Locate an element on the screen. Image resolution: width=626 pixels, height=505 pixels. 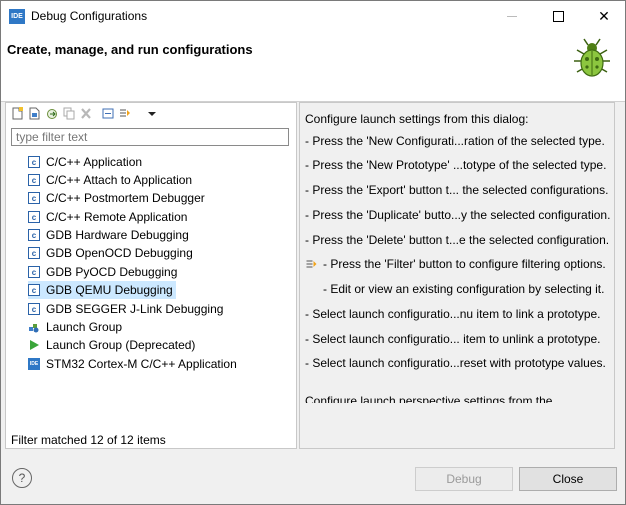
debug-button: Debug is located at coordinates (464, 479).